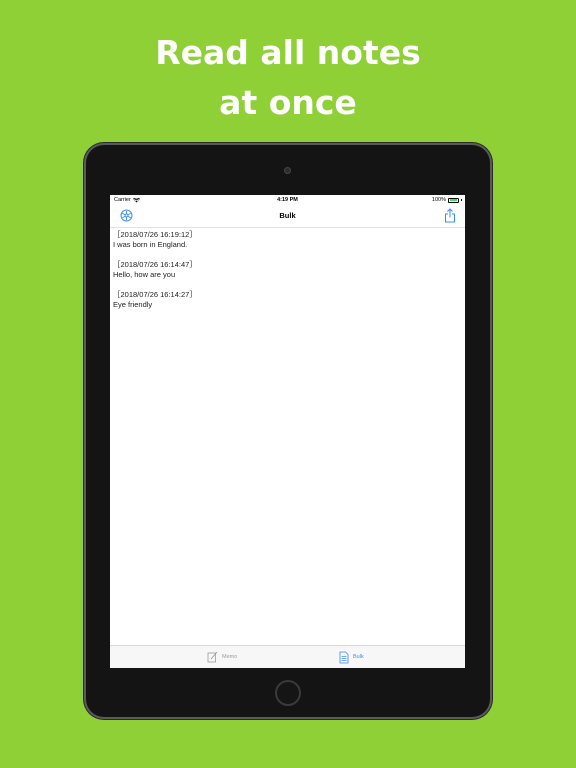 Image resolution: width=576 pixels, height=768 pixels. I want to click on document-icon, so click(344, 657).